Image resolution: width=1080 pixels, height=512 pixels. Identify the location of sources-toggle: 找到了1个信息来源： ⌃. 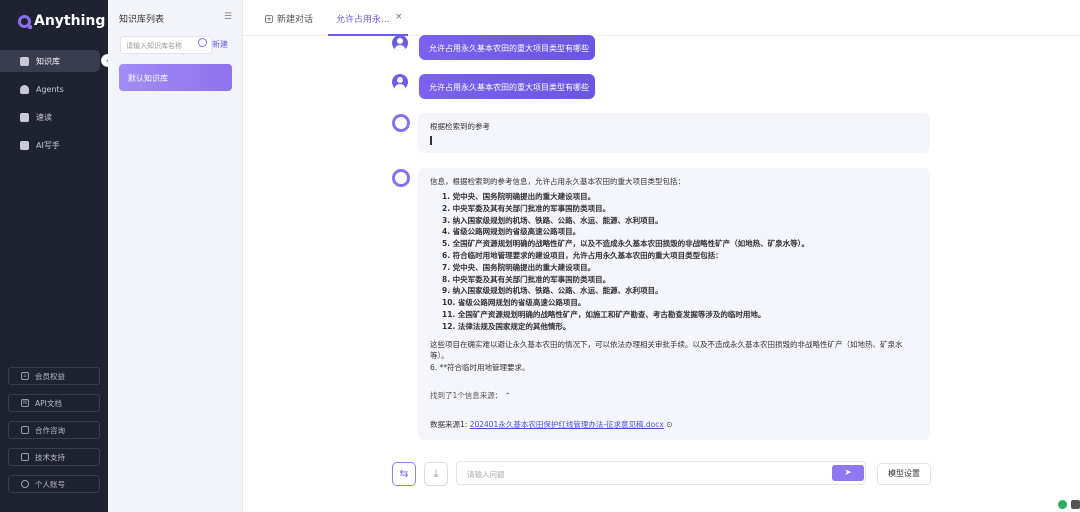
(680, 395).